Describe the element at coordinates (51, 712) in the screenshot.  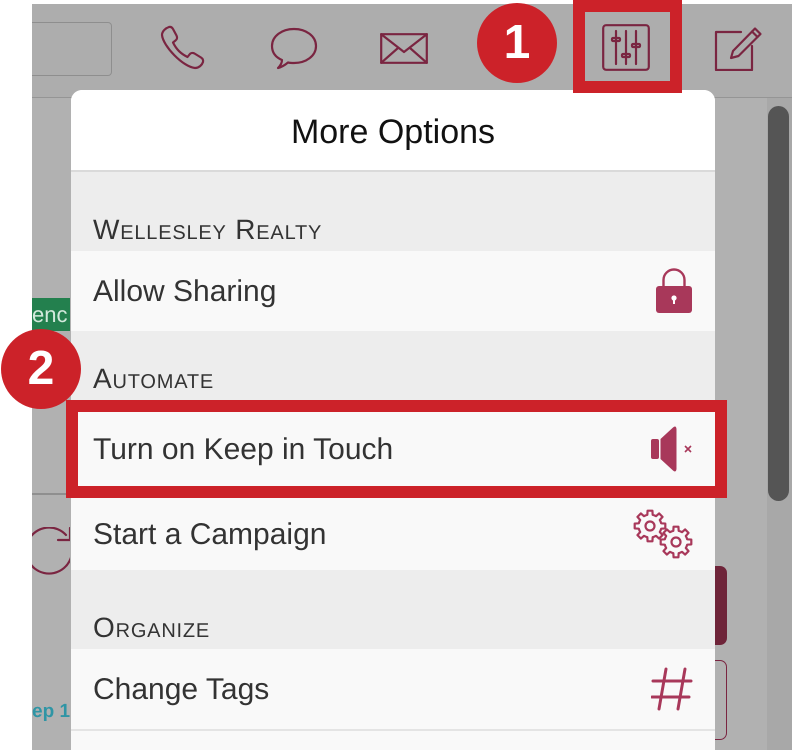
I see `step-label: ep 1` at that location.